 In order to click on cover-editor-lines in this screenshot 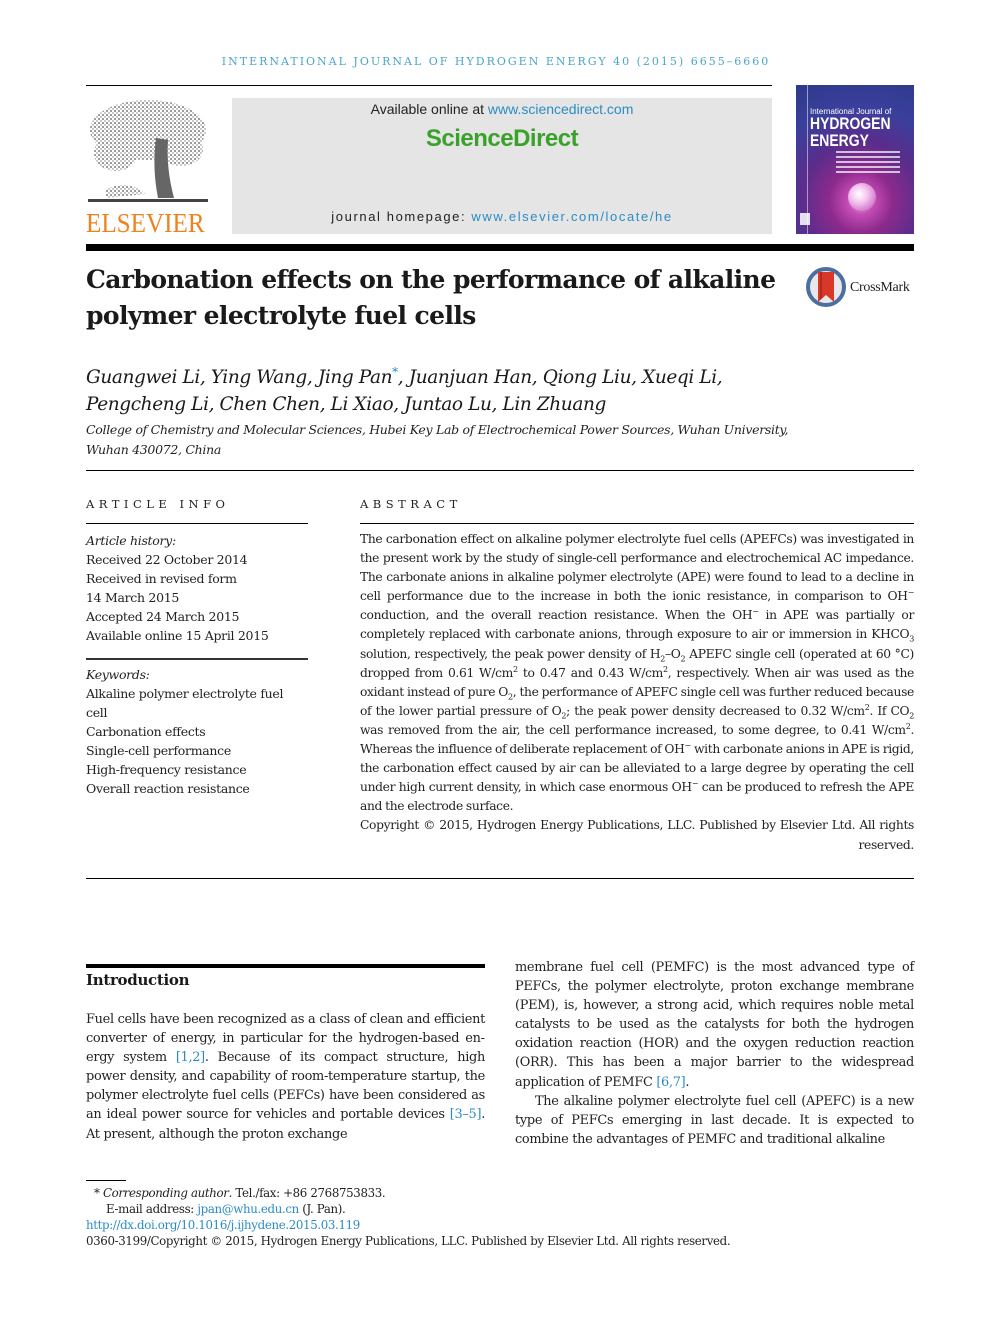, I will do `click(868, 163)`.